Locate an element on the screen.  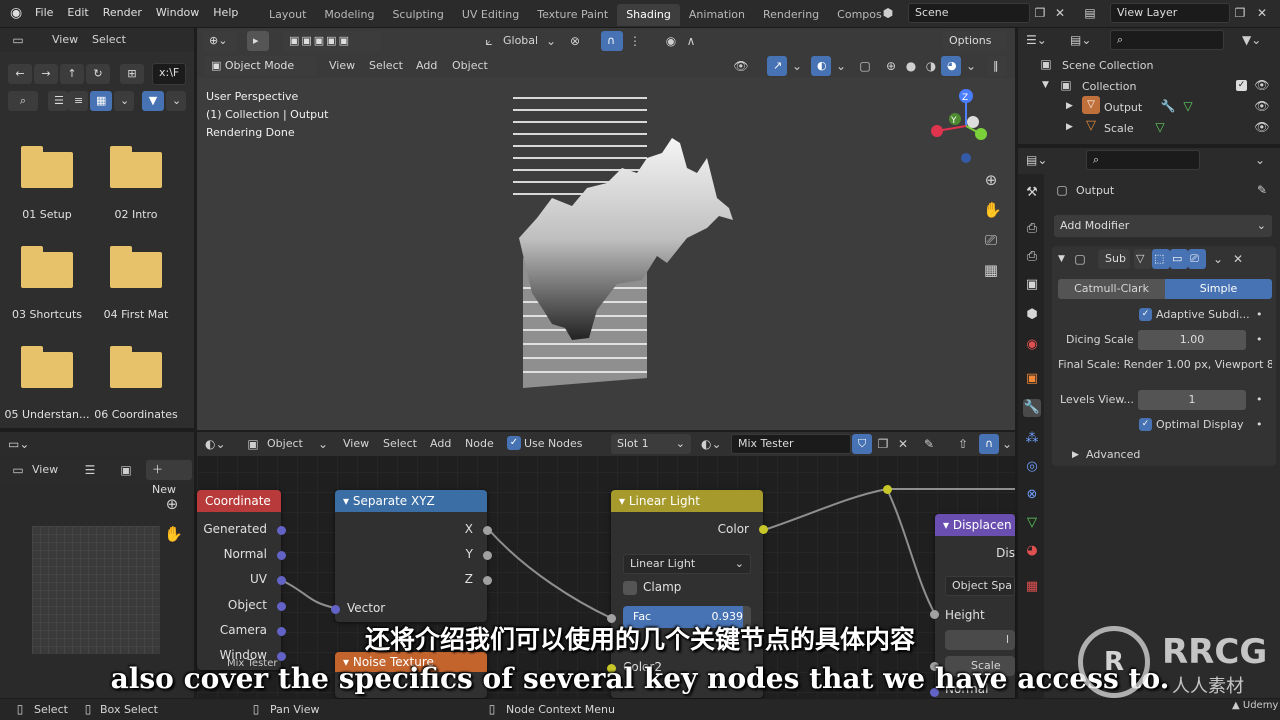
viewport-display-icon: ▭ is located at coordinates (1179, 259).